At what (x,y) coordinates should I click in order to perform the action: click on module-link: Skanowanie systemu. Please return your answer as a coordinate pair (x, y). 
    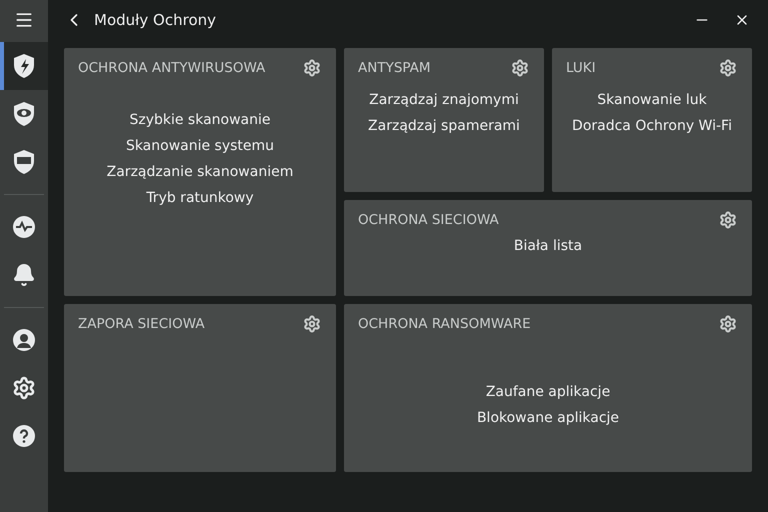
    Looking at the image, I should click on (200, 146).